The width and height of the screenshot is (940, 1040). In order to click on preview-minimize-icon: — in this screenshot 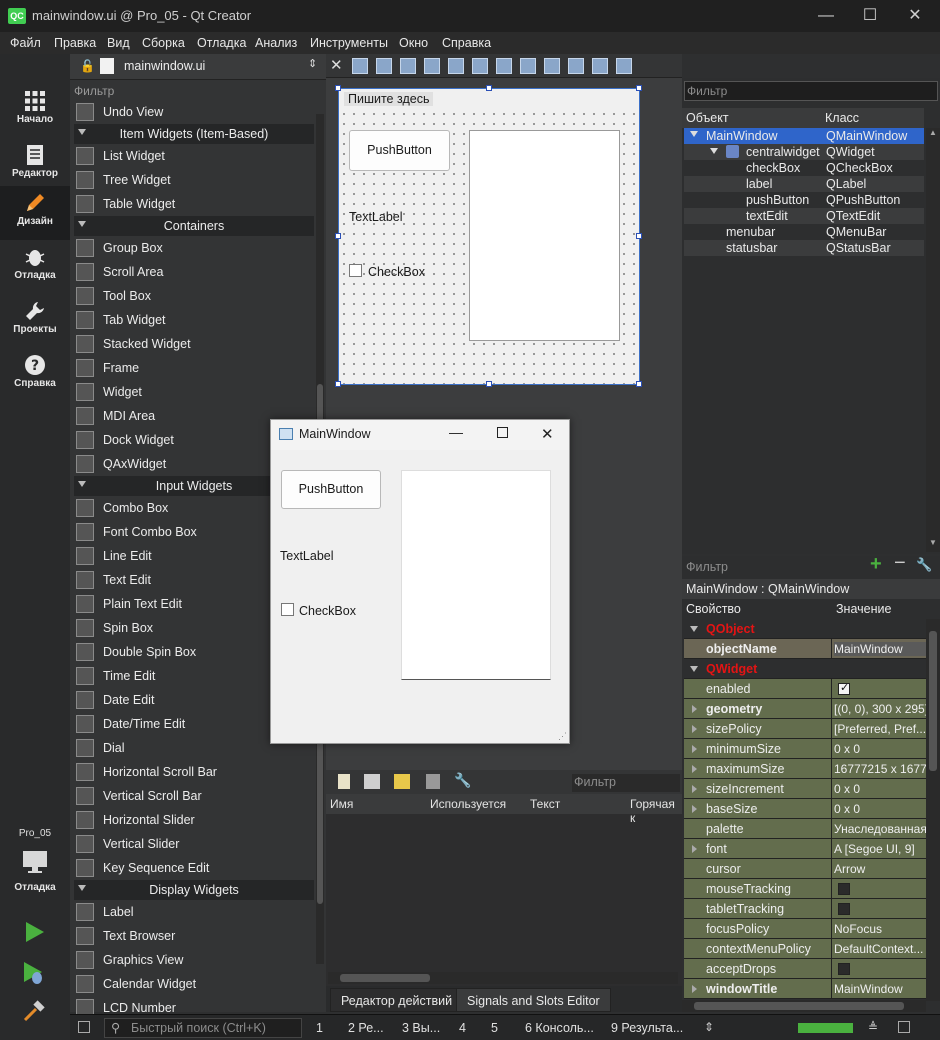, I will do `click(456, 432)`.